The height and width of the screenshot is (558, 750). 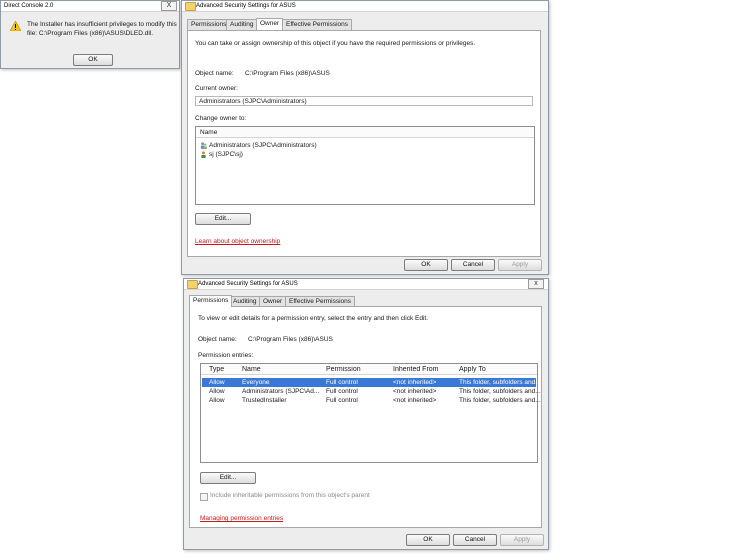 I want to click on permissions-window-titlebar: Advanced Security Settings for ASUS x, so click(x=366, y=284).